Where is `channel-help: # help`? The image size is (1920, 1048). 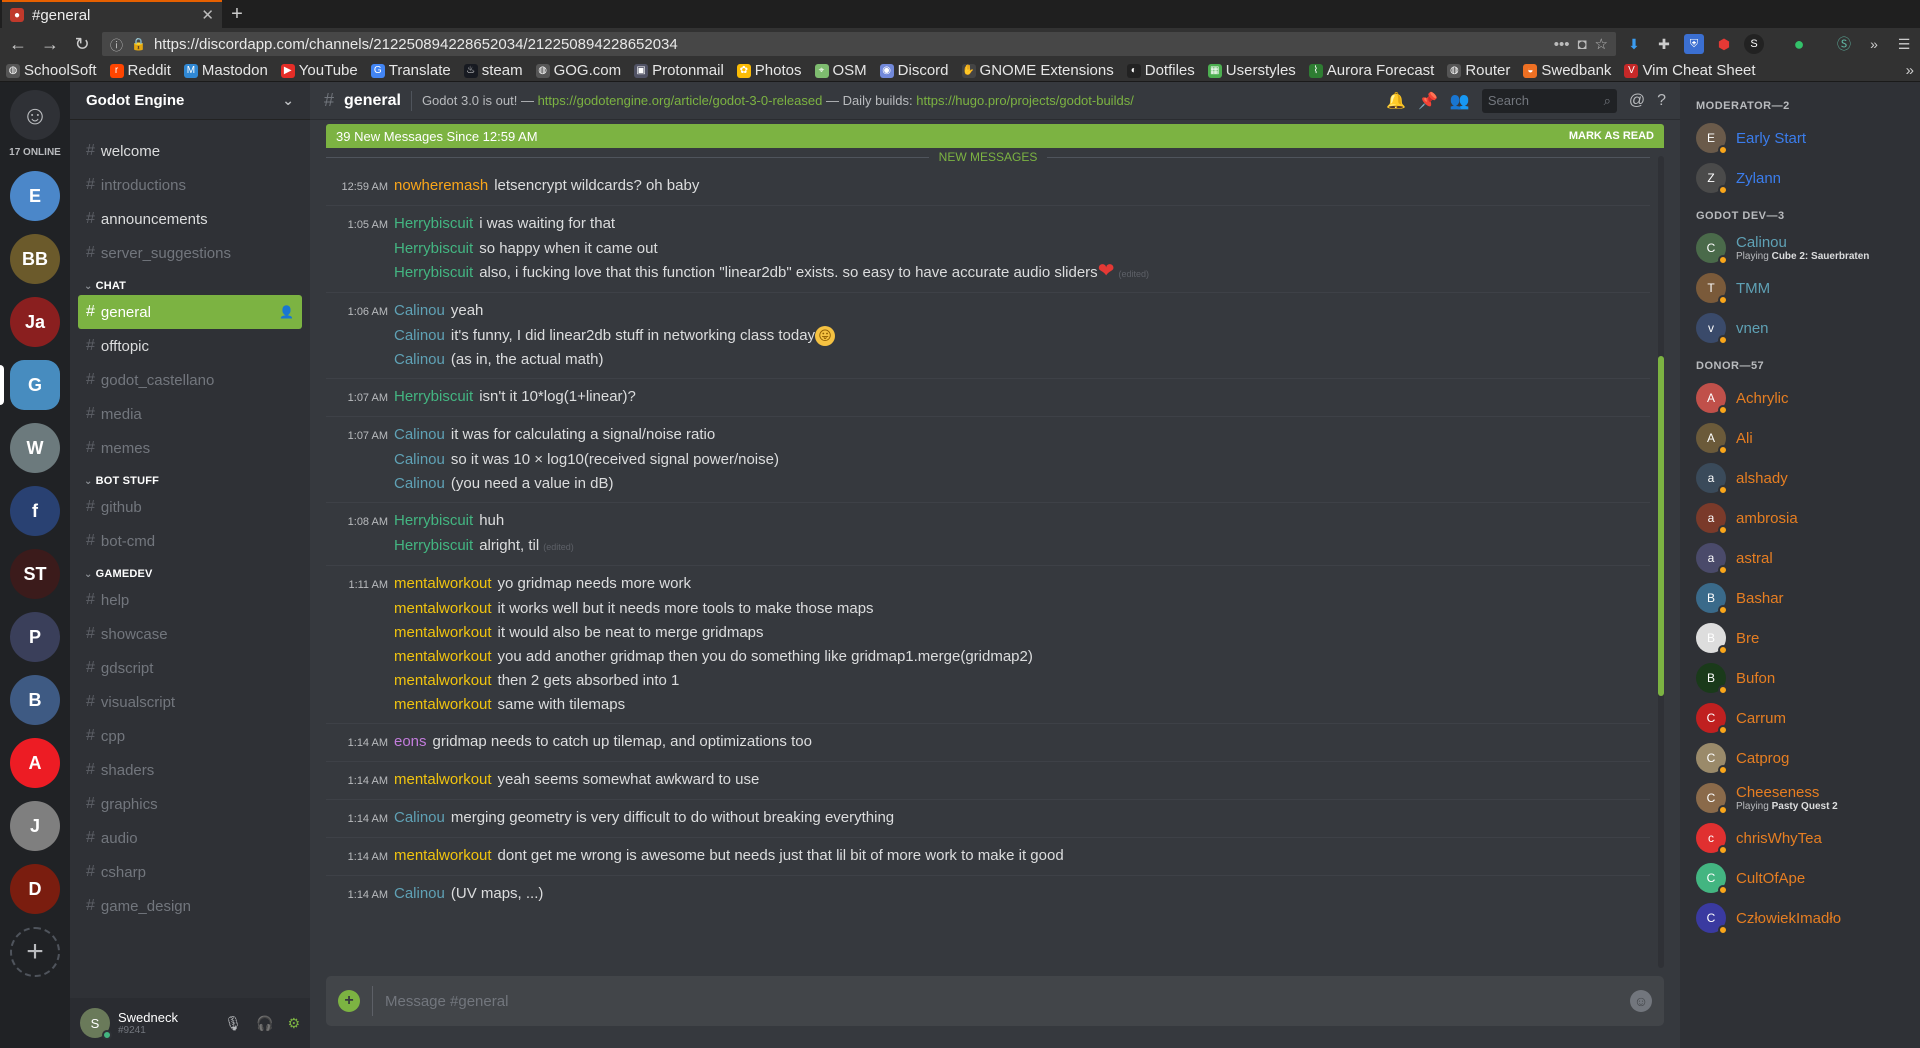
channel-help: # help is located at coordinates (190, 600).